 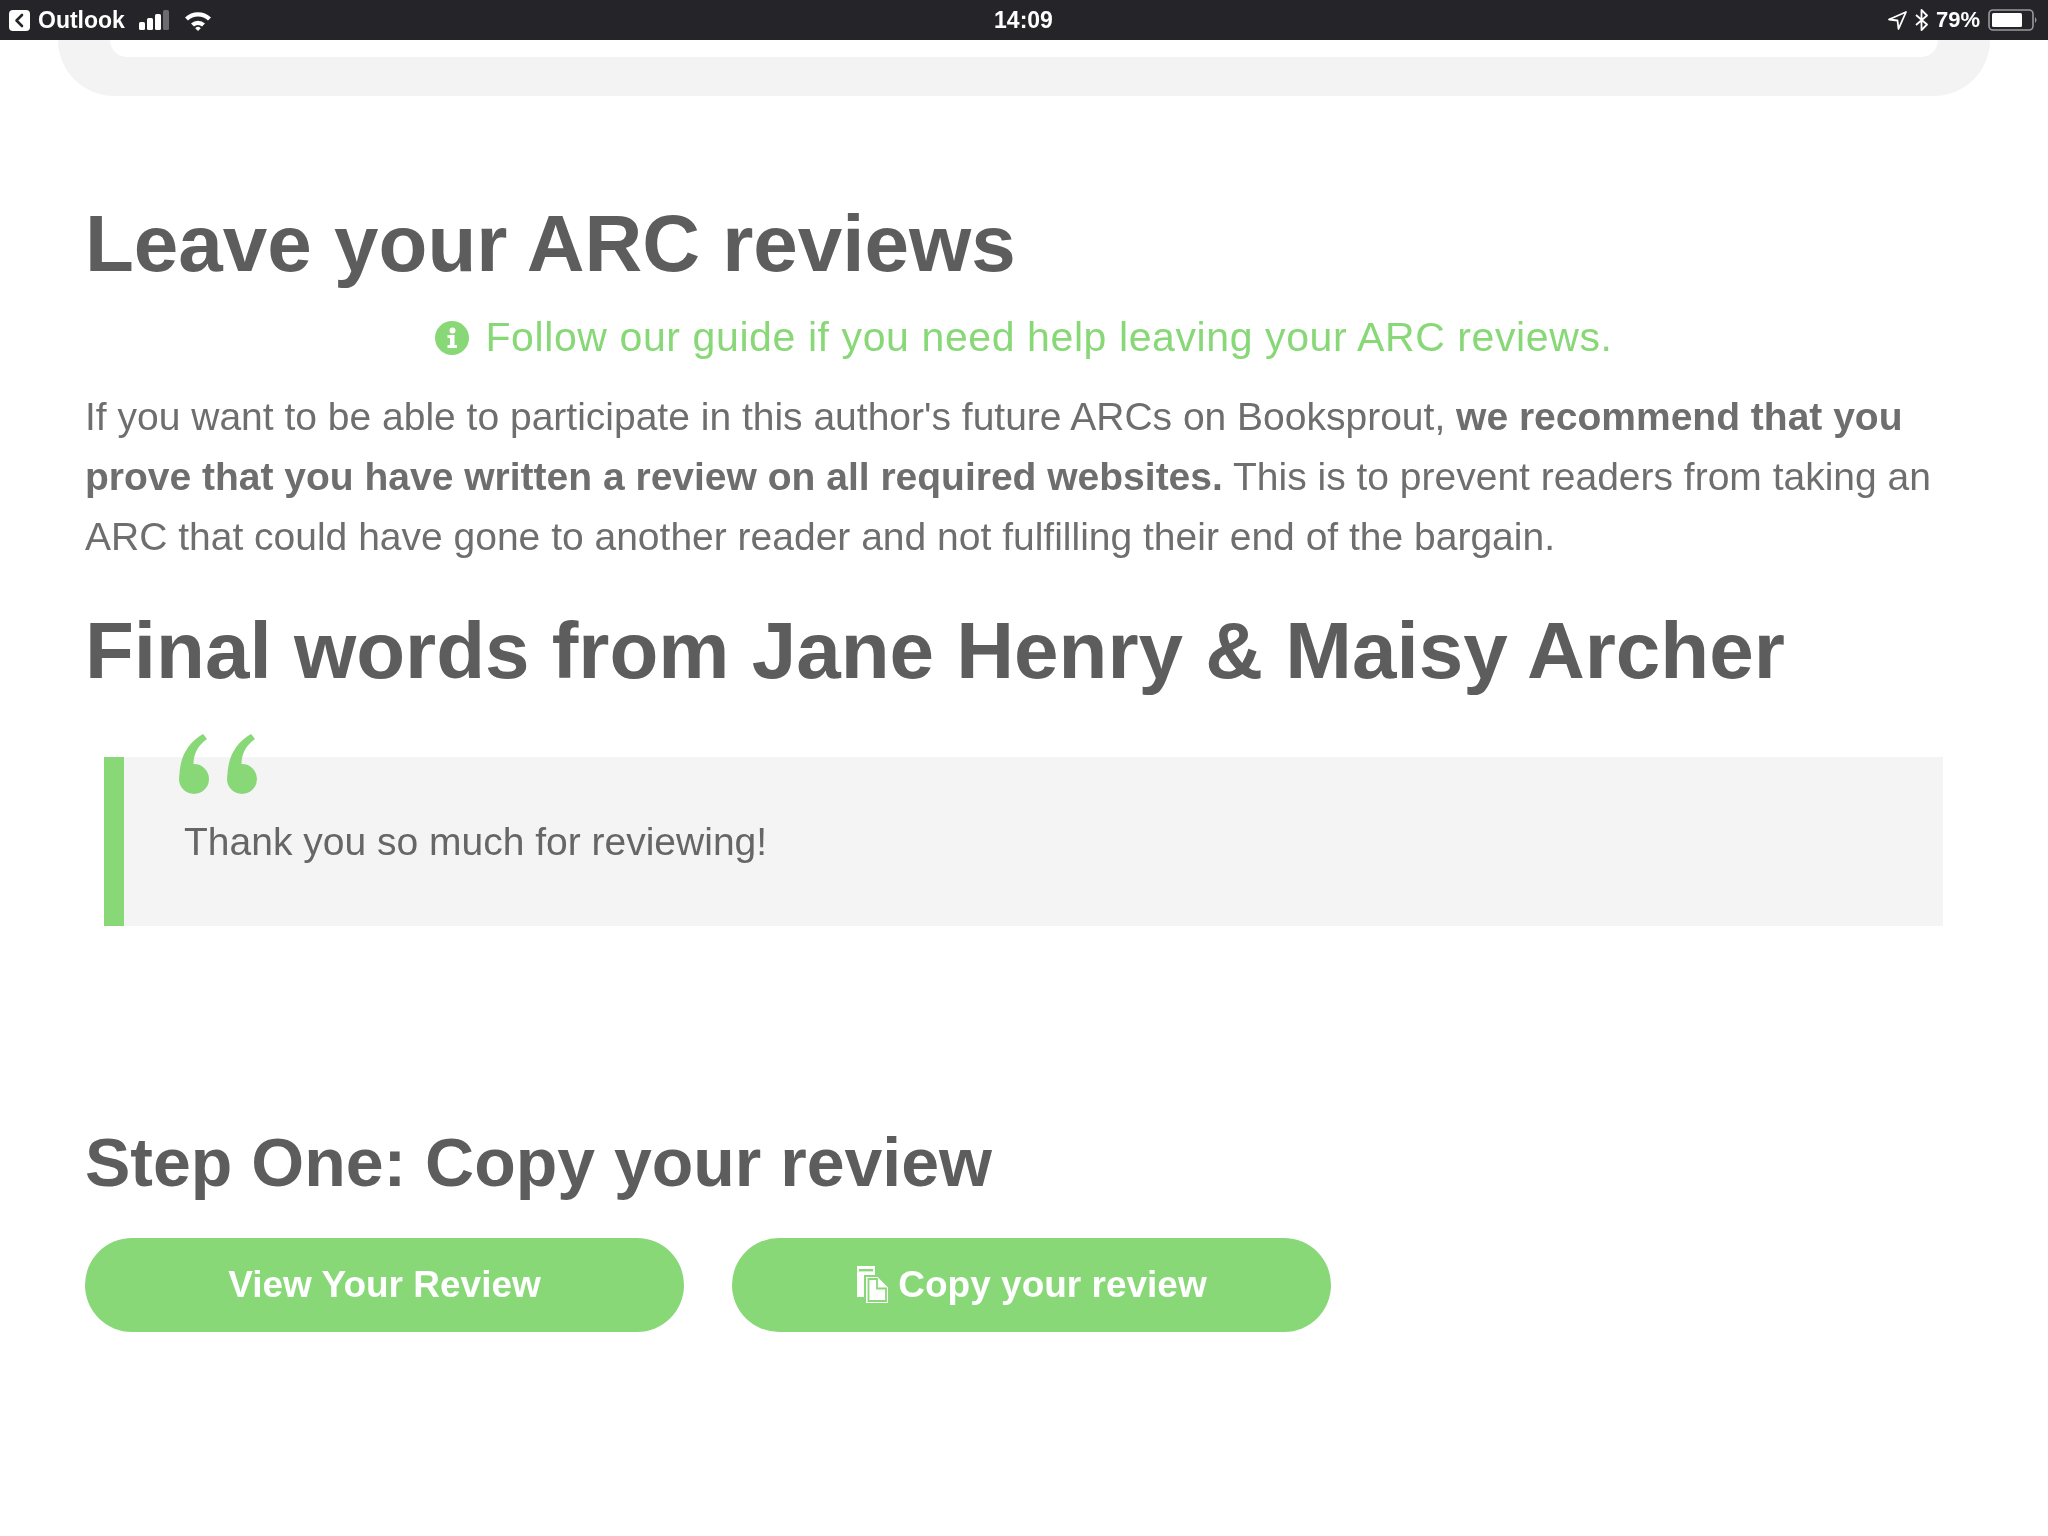 I want to click on wifi-icon, so click(x=197, y=20).